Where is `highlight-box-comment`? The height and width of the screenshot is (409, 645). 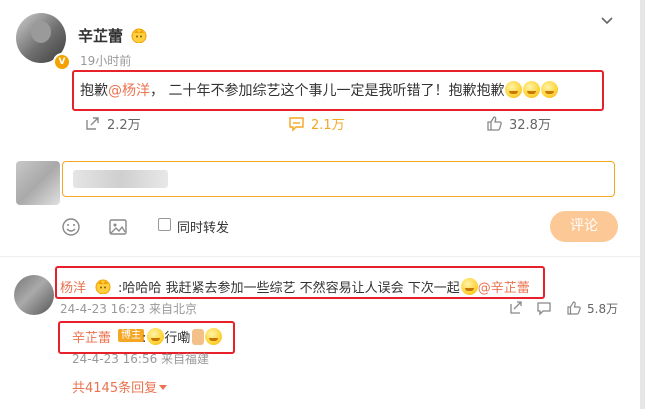
highlight-box-comment is located at coordinates (300, 282).